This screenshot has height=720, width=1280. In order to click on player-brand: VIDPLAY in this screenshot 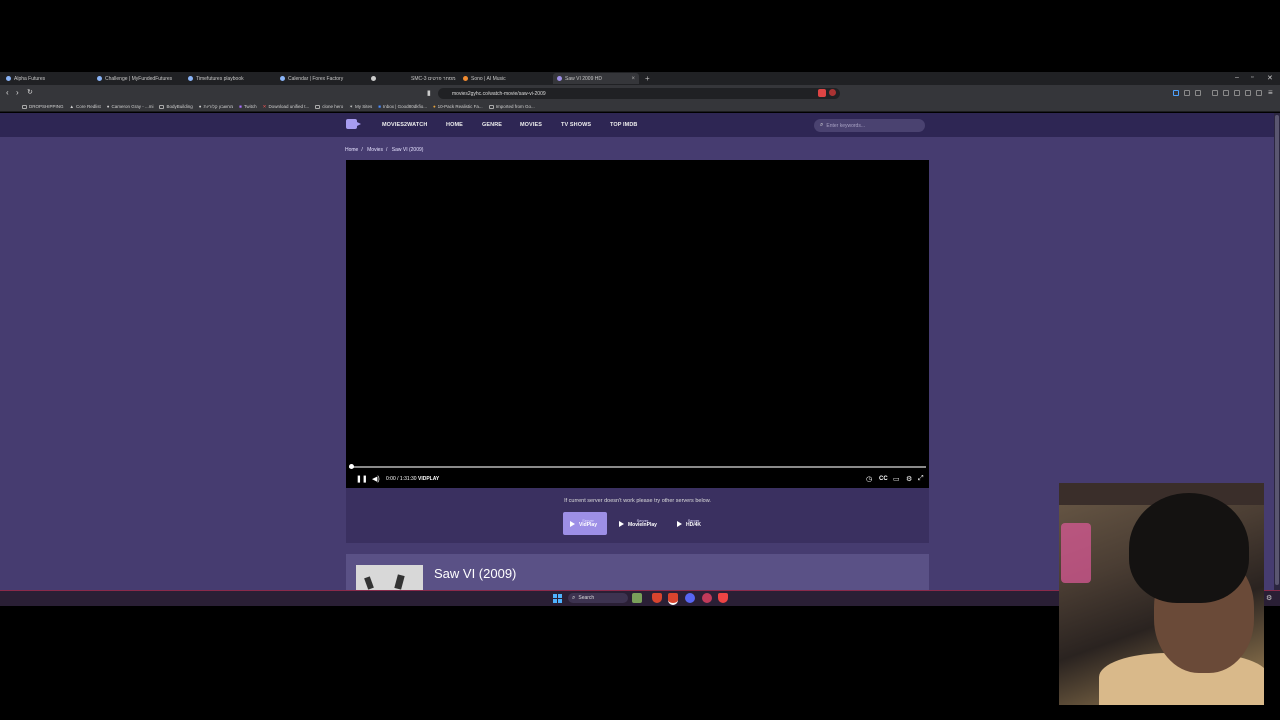, I will do `click(428, 479)`.